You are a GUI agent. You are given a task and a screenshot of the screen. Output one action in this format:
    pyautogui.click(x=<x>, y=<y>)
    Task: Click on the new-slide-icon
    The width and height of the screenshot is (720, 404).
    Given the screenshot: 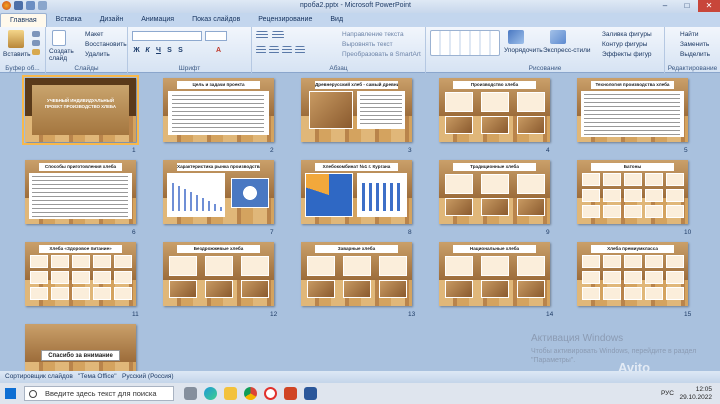 What is the action you would take?
    pyautogui.click(x=59, y=38)
    